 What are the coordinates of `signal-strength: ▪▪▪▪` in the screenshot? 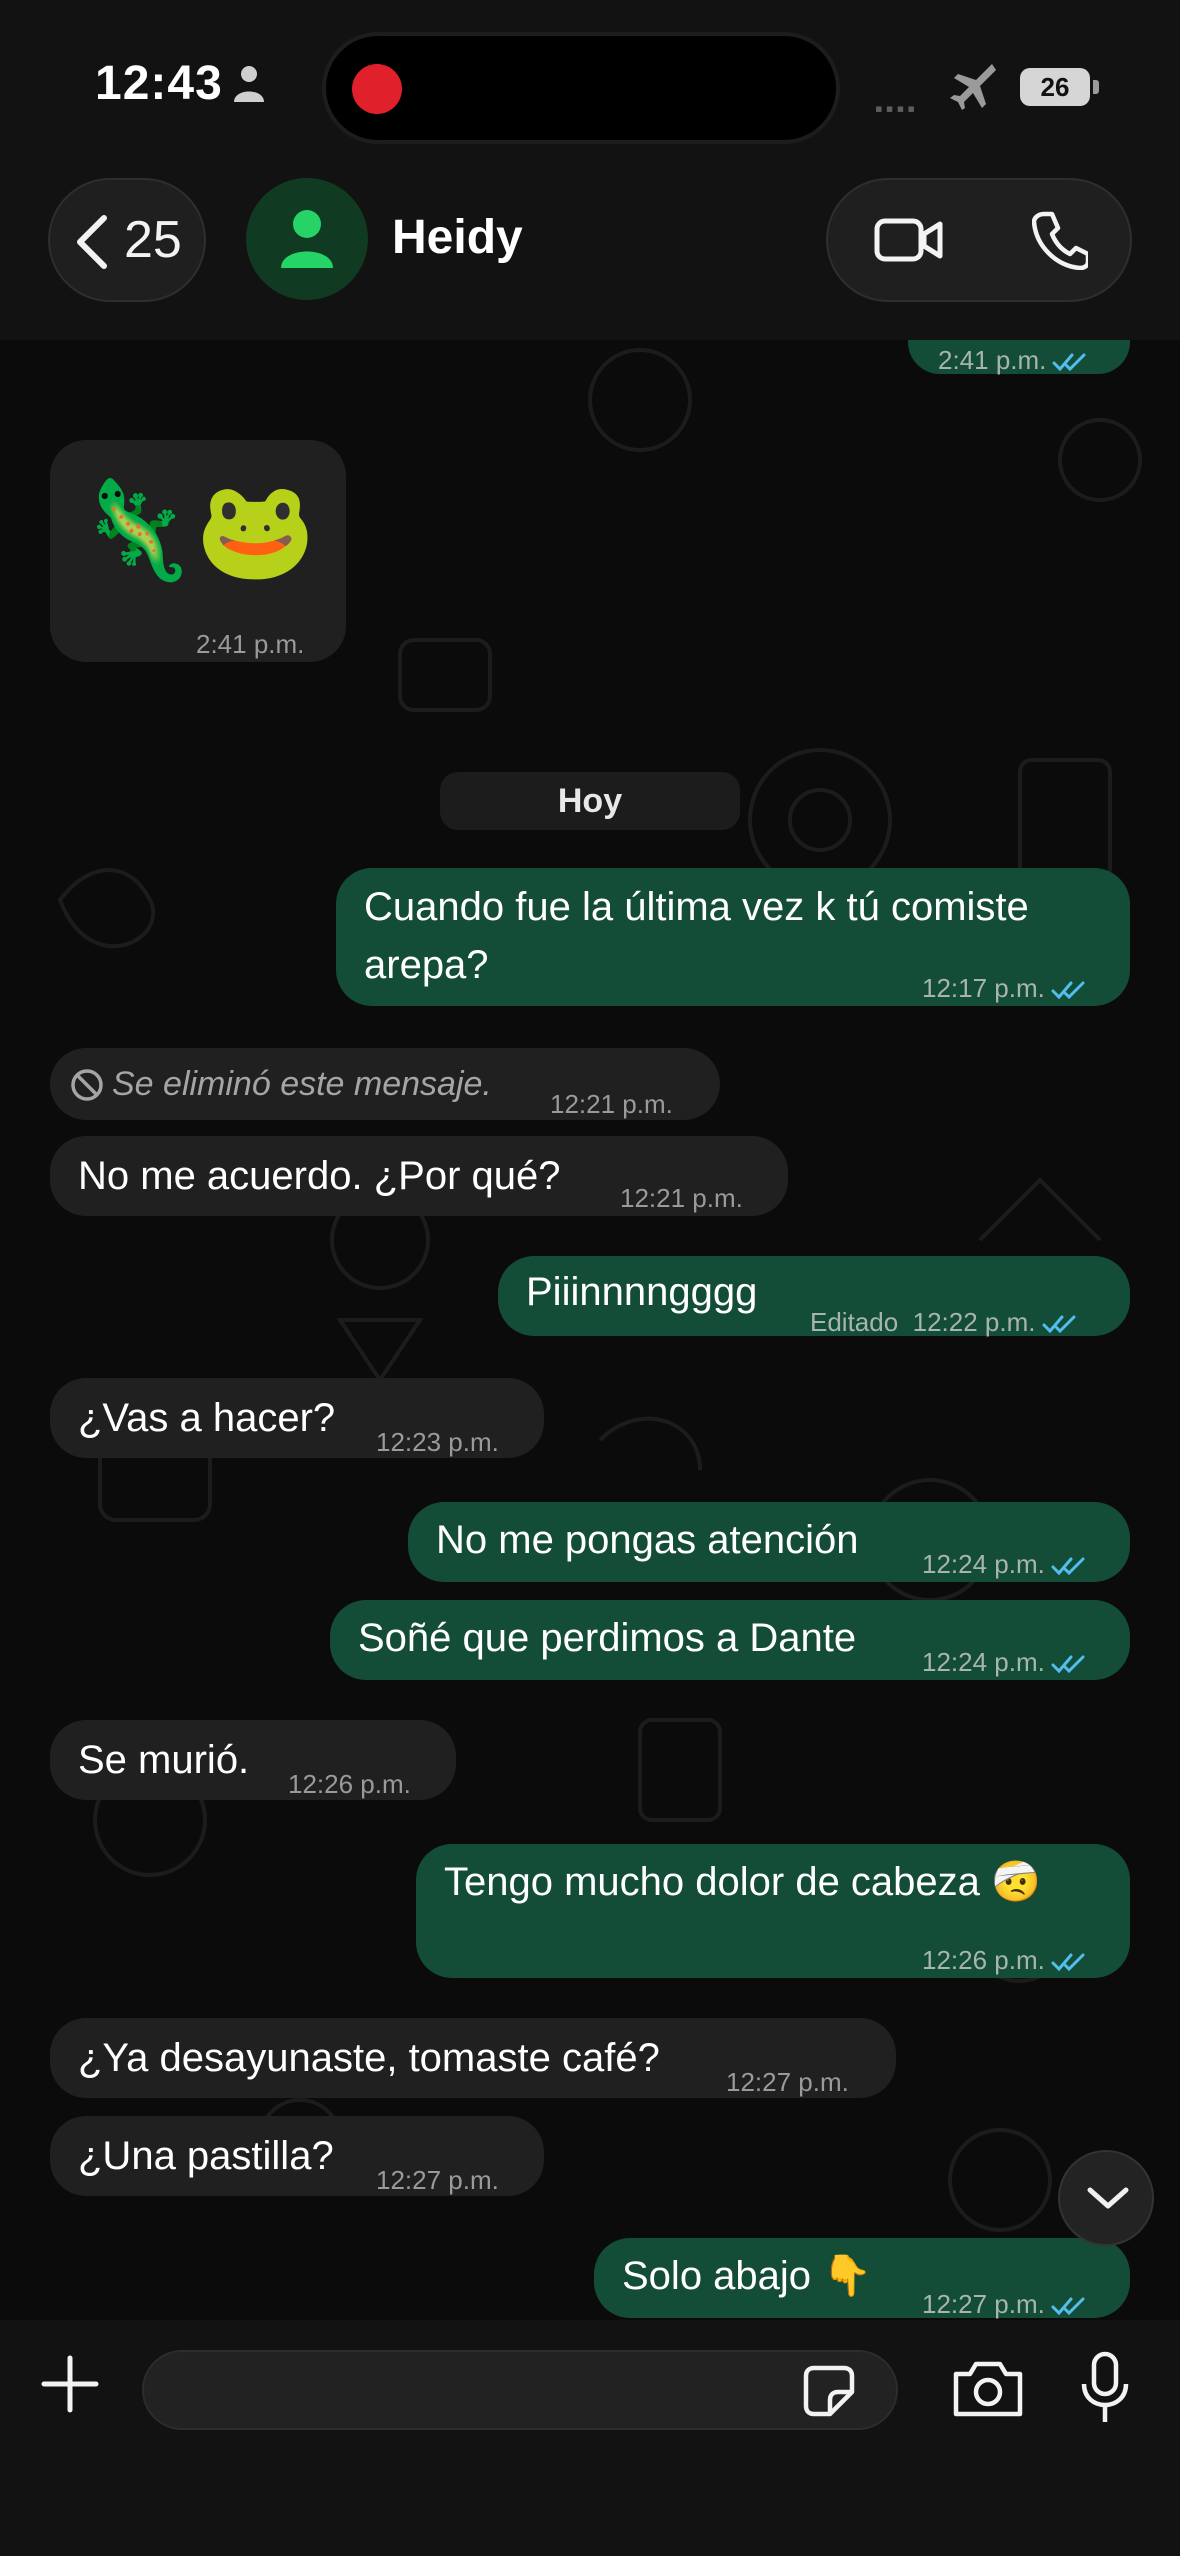 It's located at (897, 108).